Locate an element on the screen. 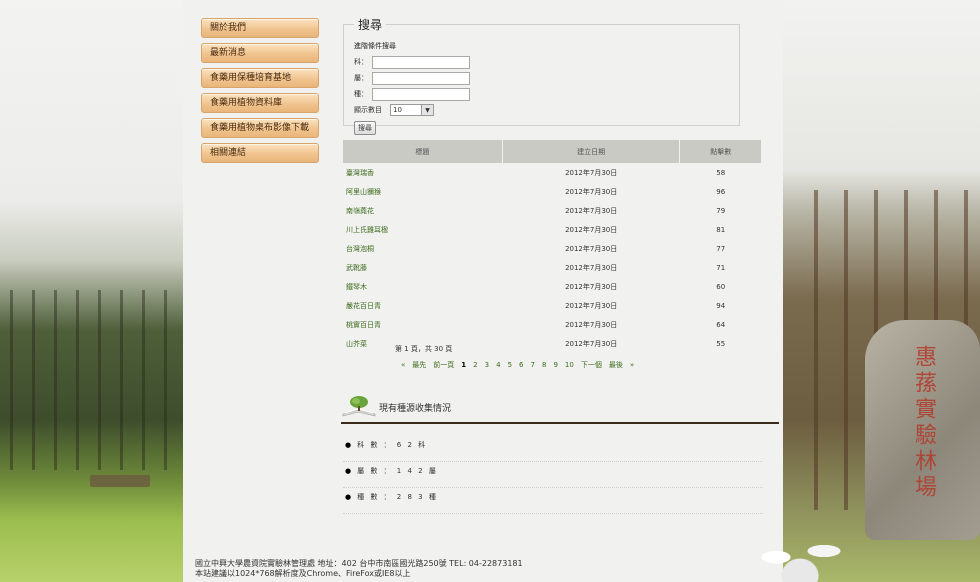 Image resolution: width=980 pixels, height=582 pixels. pagination: « 最先 前一頁 1 2 3 4 5 6 7 8 9 10 下一個 最後 » is located at coordinates (517, 365).